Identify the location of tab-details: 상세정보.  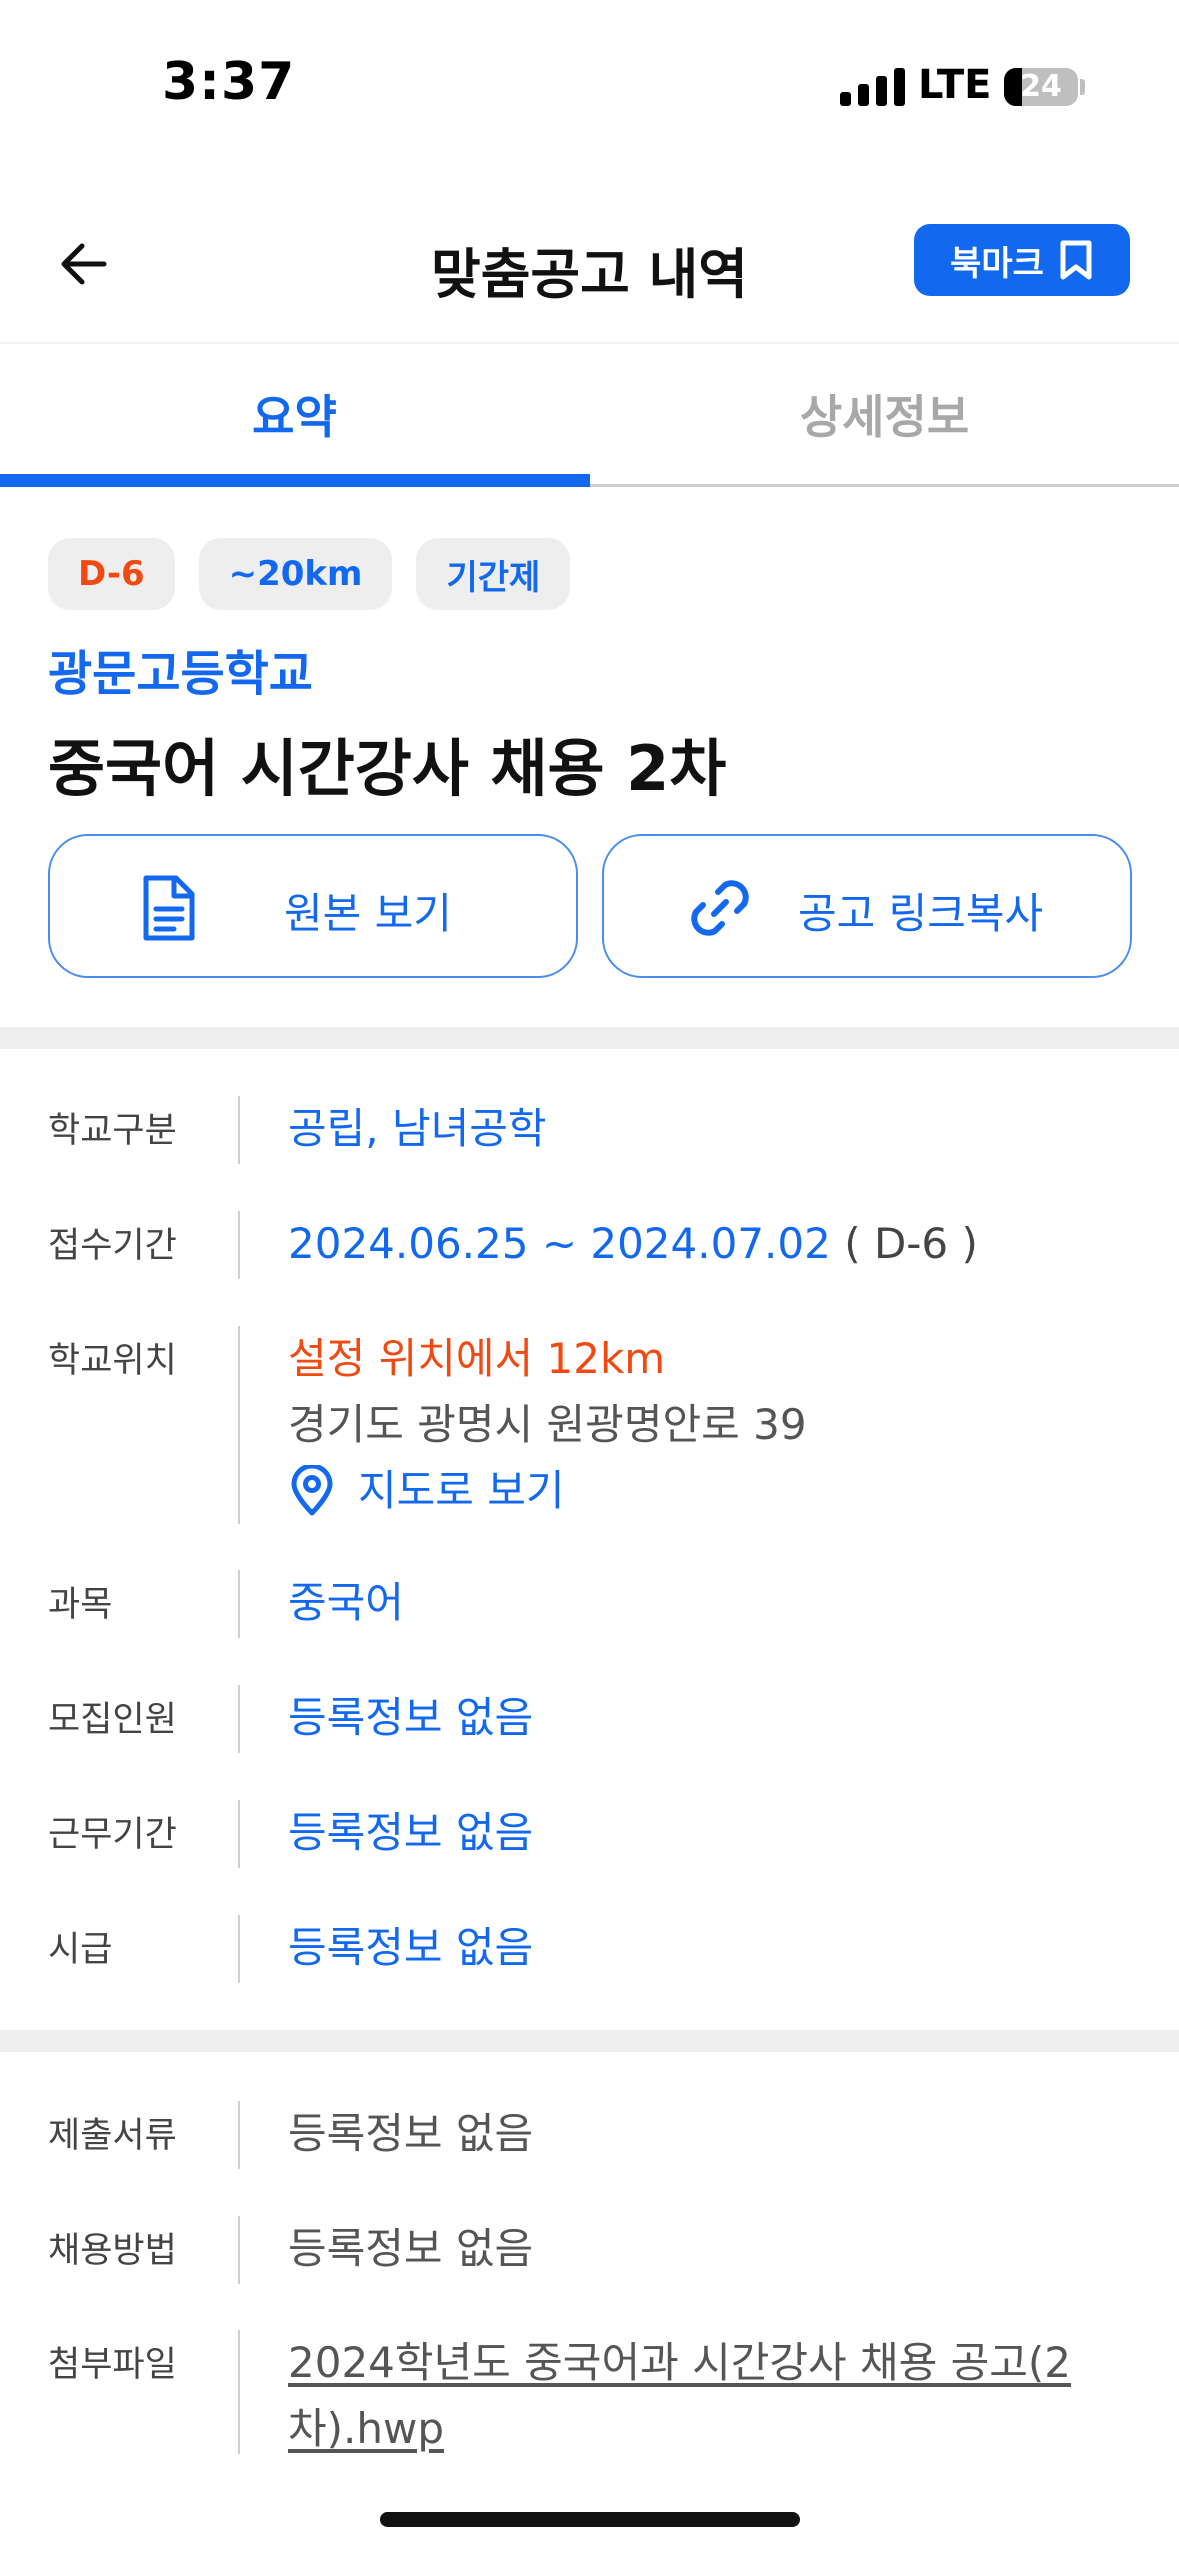
(884, 414).